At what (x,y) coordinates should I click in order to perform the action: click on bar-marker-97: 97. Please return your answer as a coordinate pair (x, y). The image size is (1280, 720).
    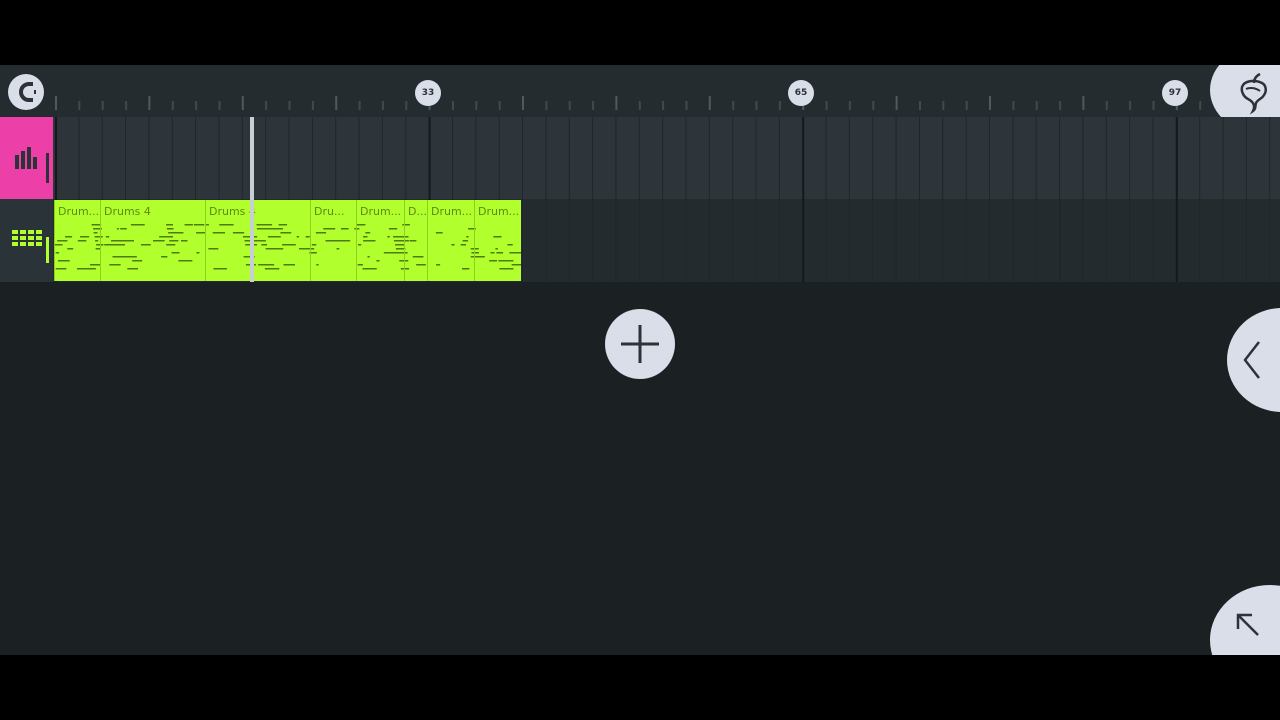
    Looking at the image, I should click on (1175, 93).